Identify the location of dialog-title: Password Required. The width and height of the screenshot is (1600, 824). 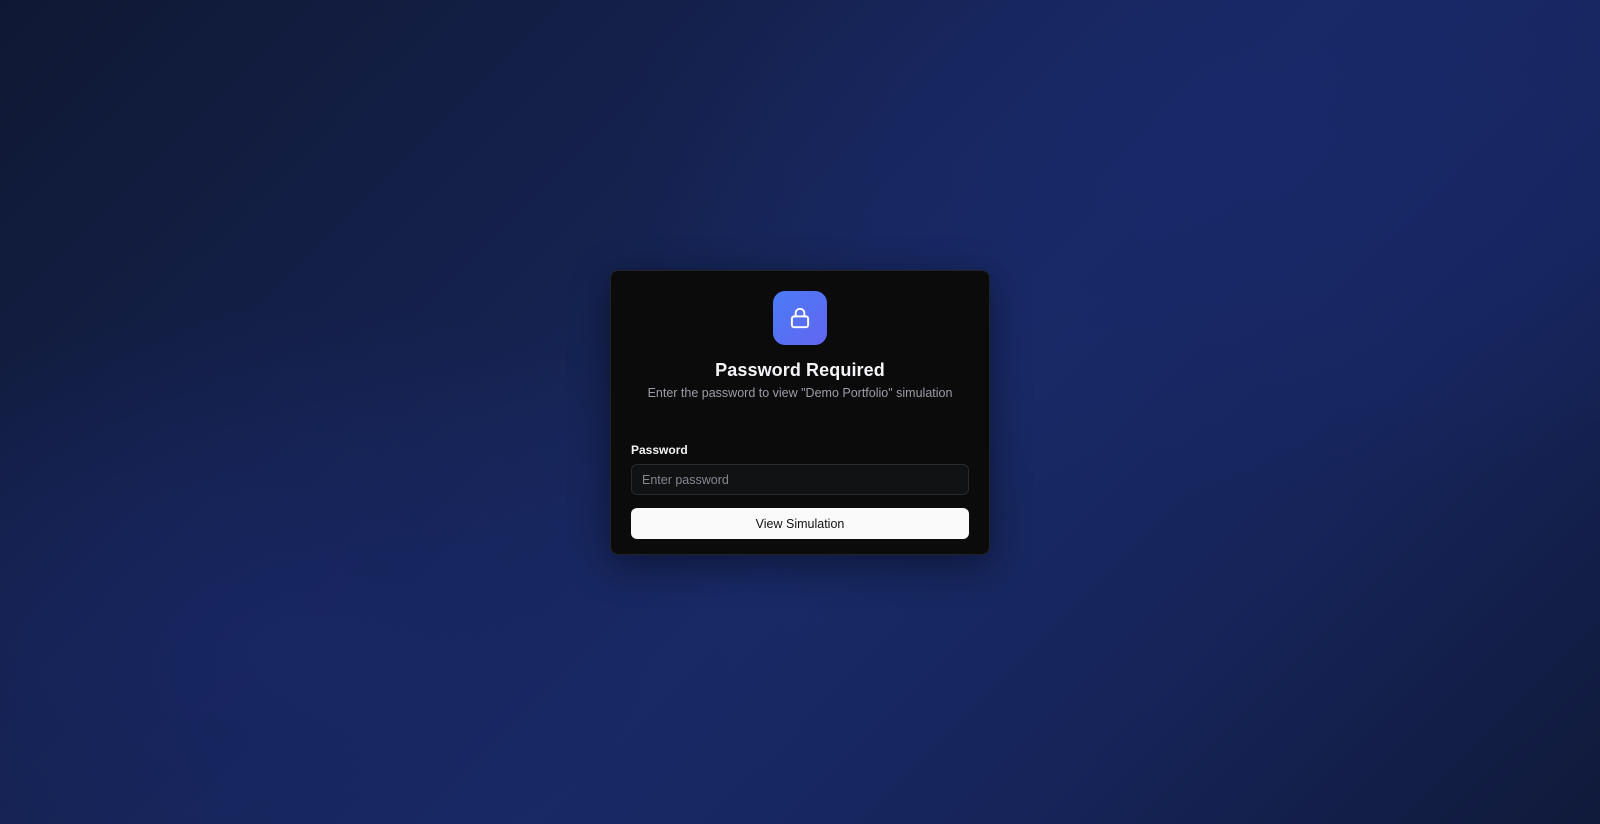
(800, 370).